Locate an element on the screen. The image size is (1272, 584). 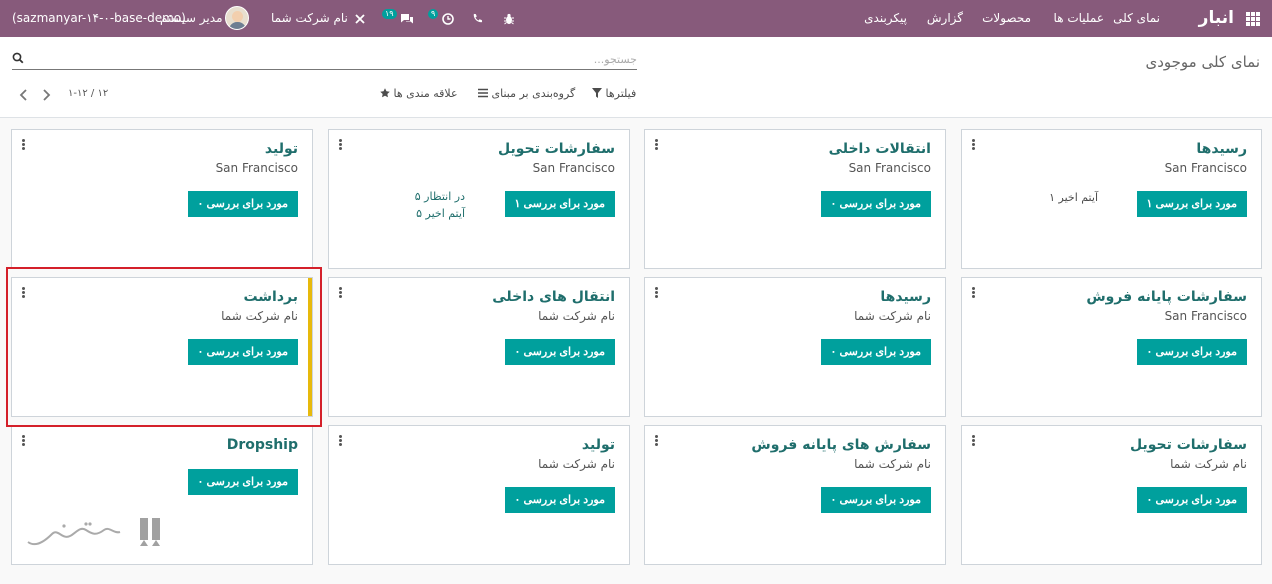
app-name: انبار is located at coordinates (1216, 18).